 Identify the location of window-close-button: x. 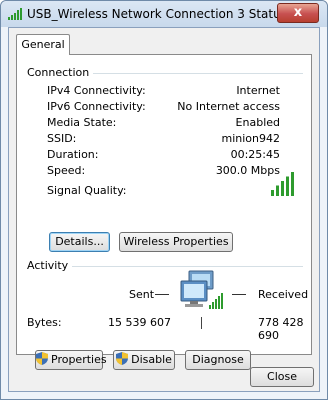
(298, 13).